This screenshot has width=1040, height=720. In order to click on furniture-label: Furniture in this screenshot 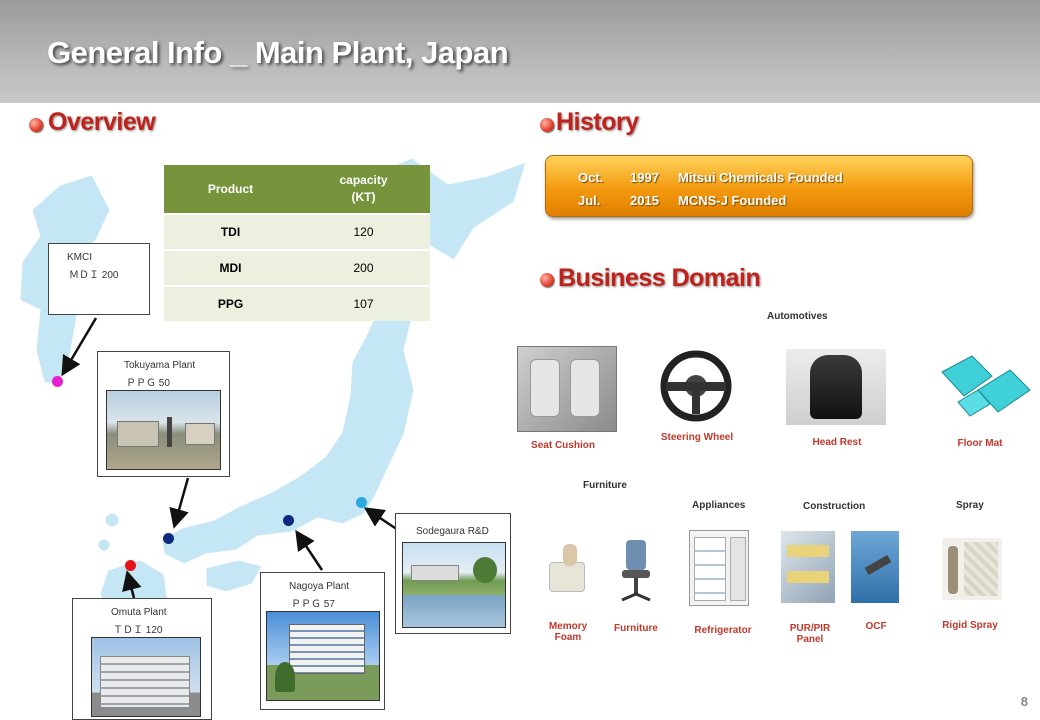, I will do `click(636, 628)`.